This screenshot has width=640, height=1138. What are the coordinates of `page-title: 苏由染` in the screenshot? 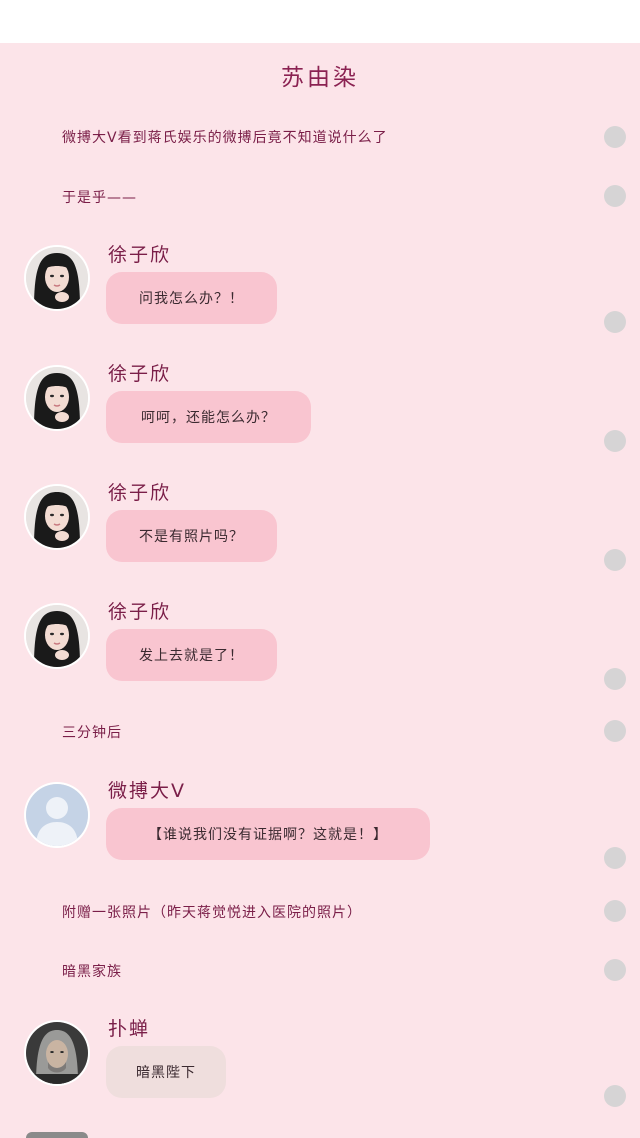 It's located at (320, 78).